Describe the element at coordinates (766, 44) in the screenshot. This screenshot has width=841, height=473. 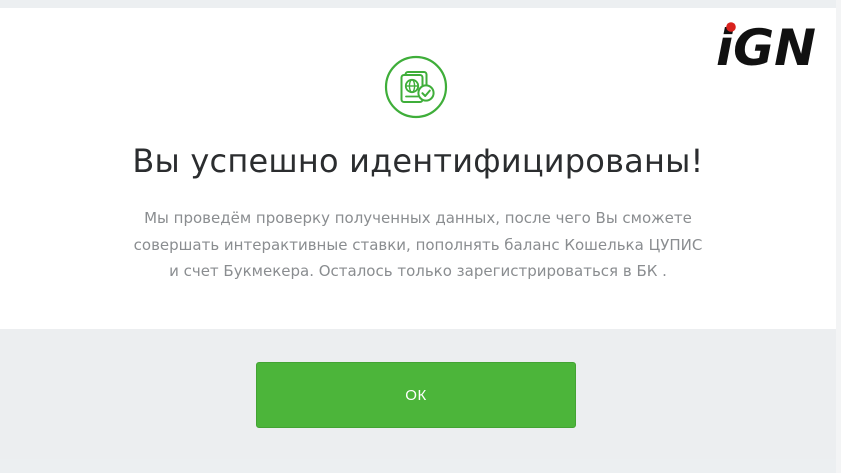
I see `ign-logo: iGN` at that location.